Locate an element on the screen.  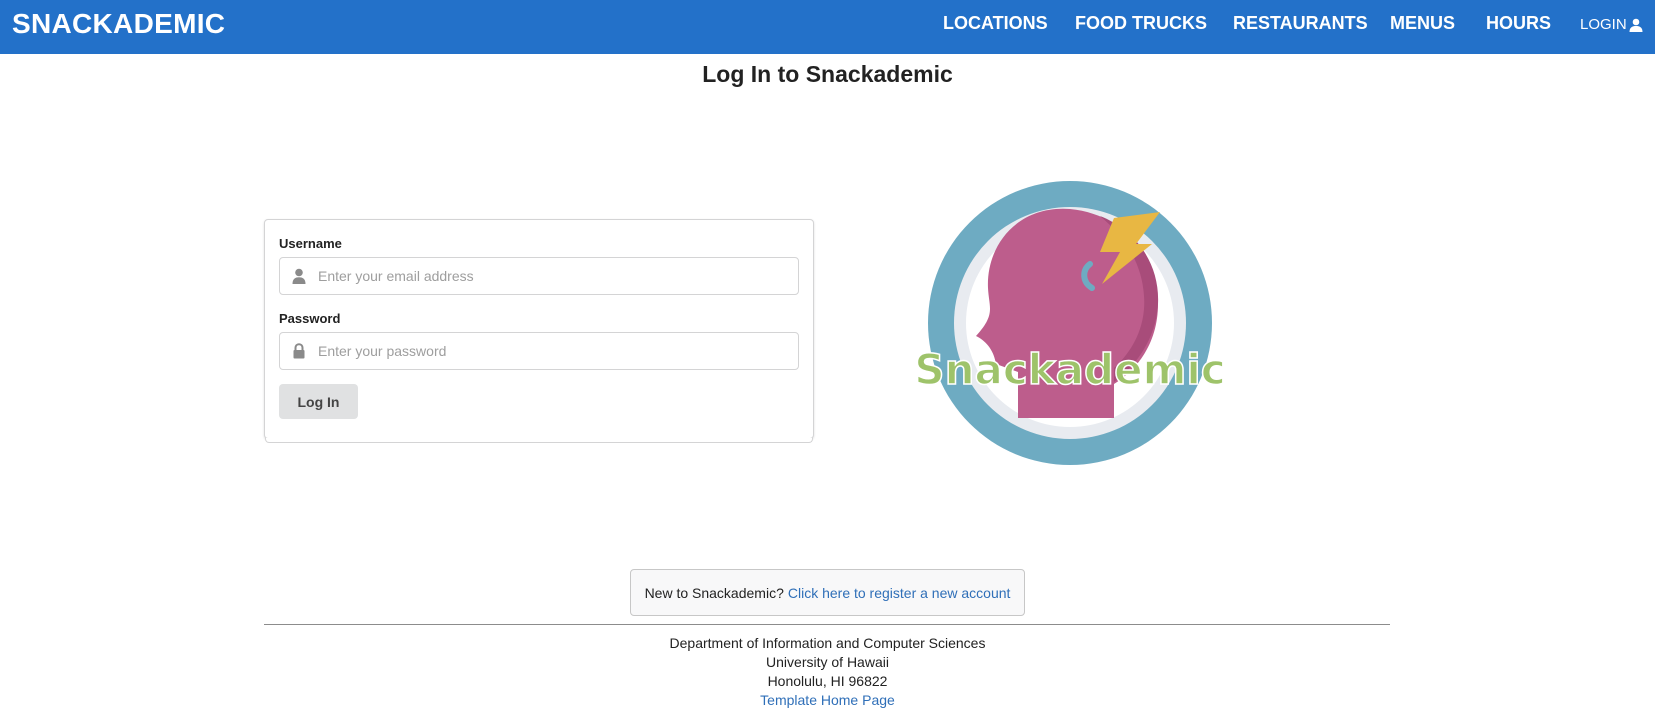
password-field is located at coordinates (539, 351).